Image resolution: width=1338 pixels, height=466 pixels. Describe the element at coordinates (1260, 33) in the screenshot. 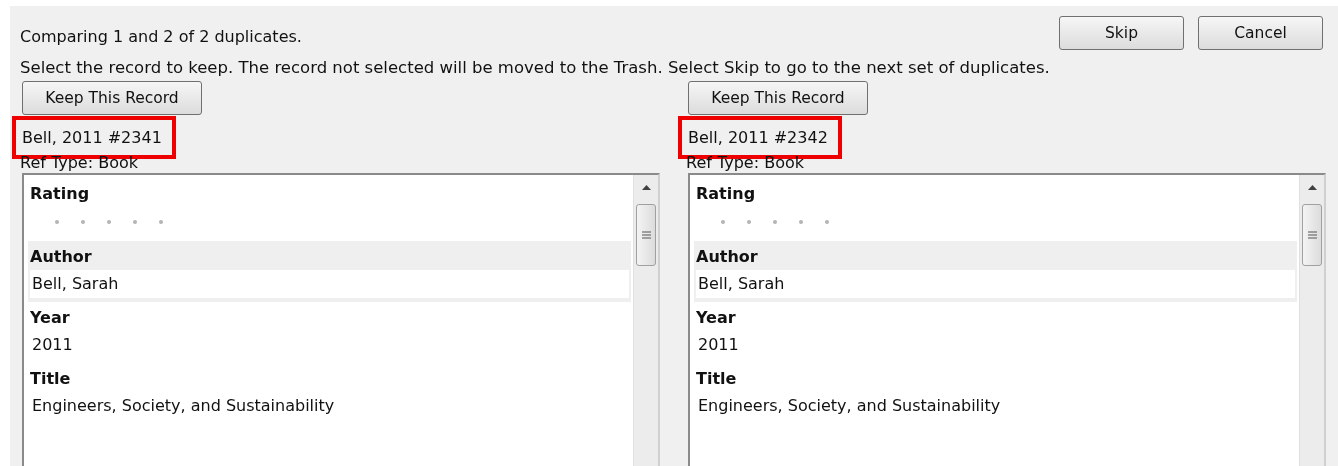

I see `cancel-button: Cancel` at that location.